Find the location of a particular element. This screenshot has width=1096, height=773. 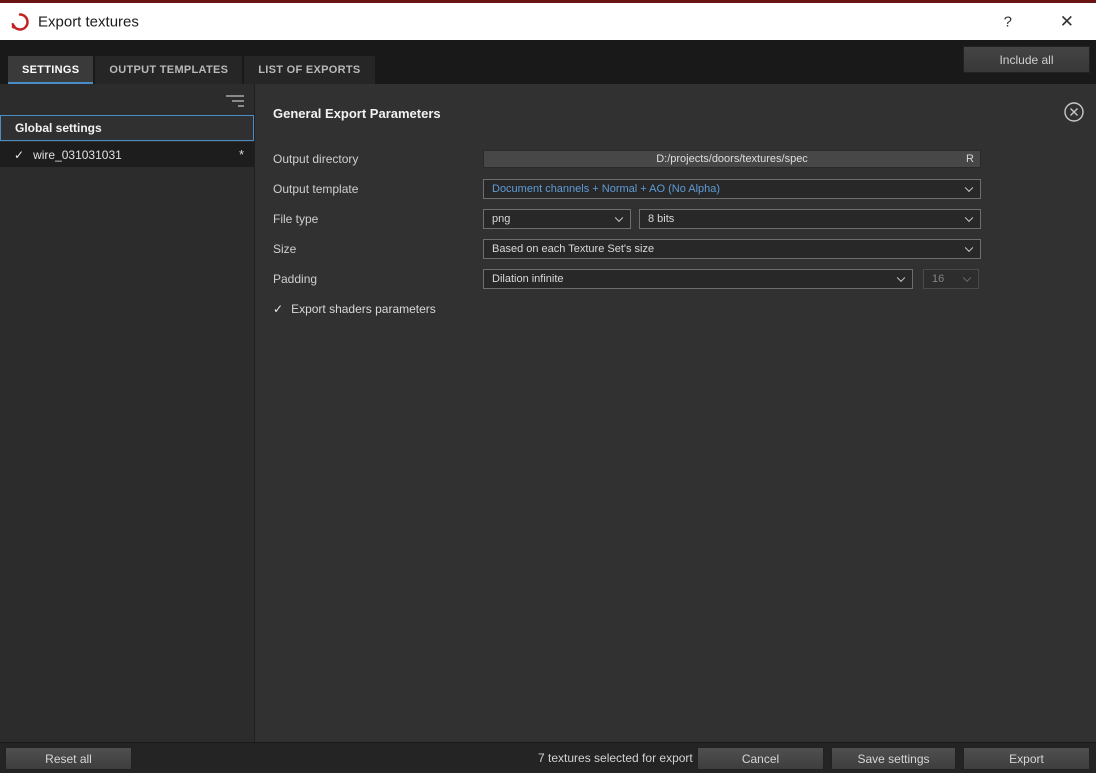

reset-all-button: Reset all is located at coordinates (68, 758).